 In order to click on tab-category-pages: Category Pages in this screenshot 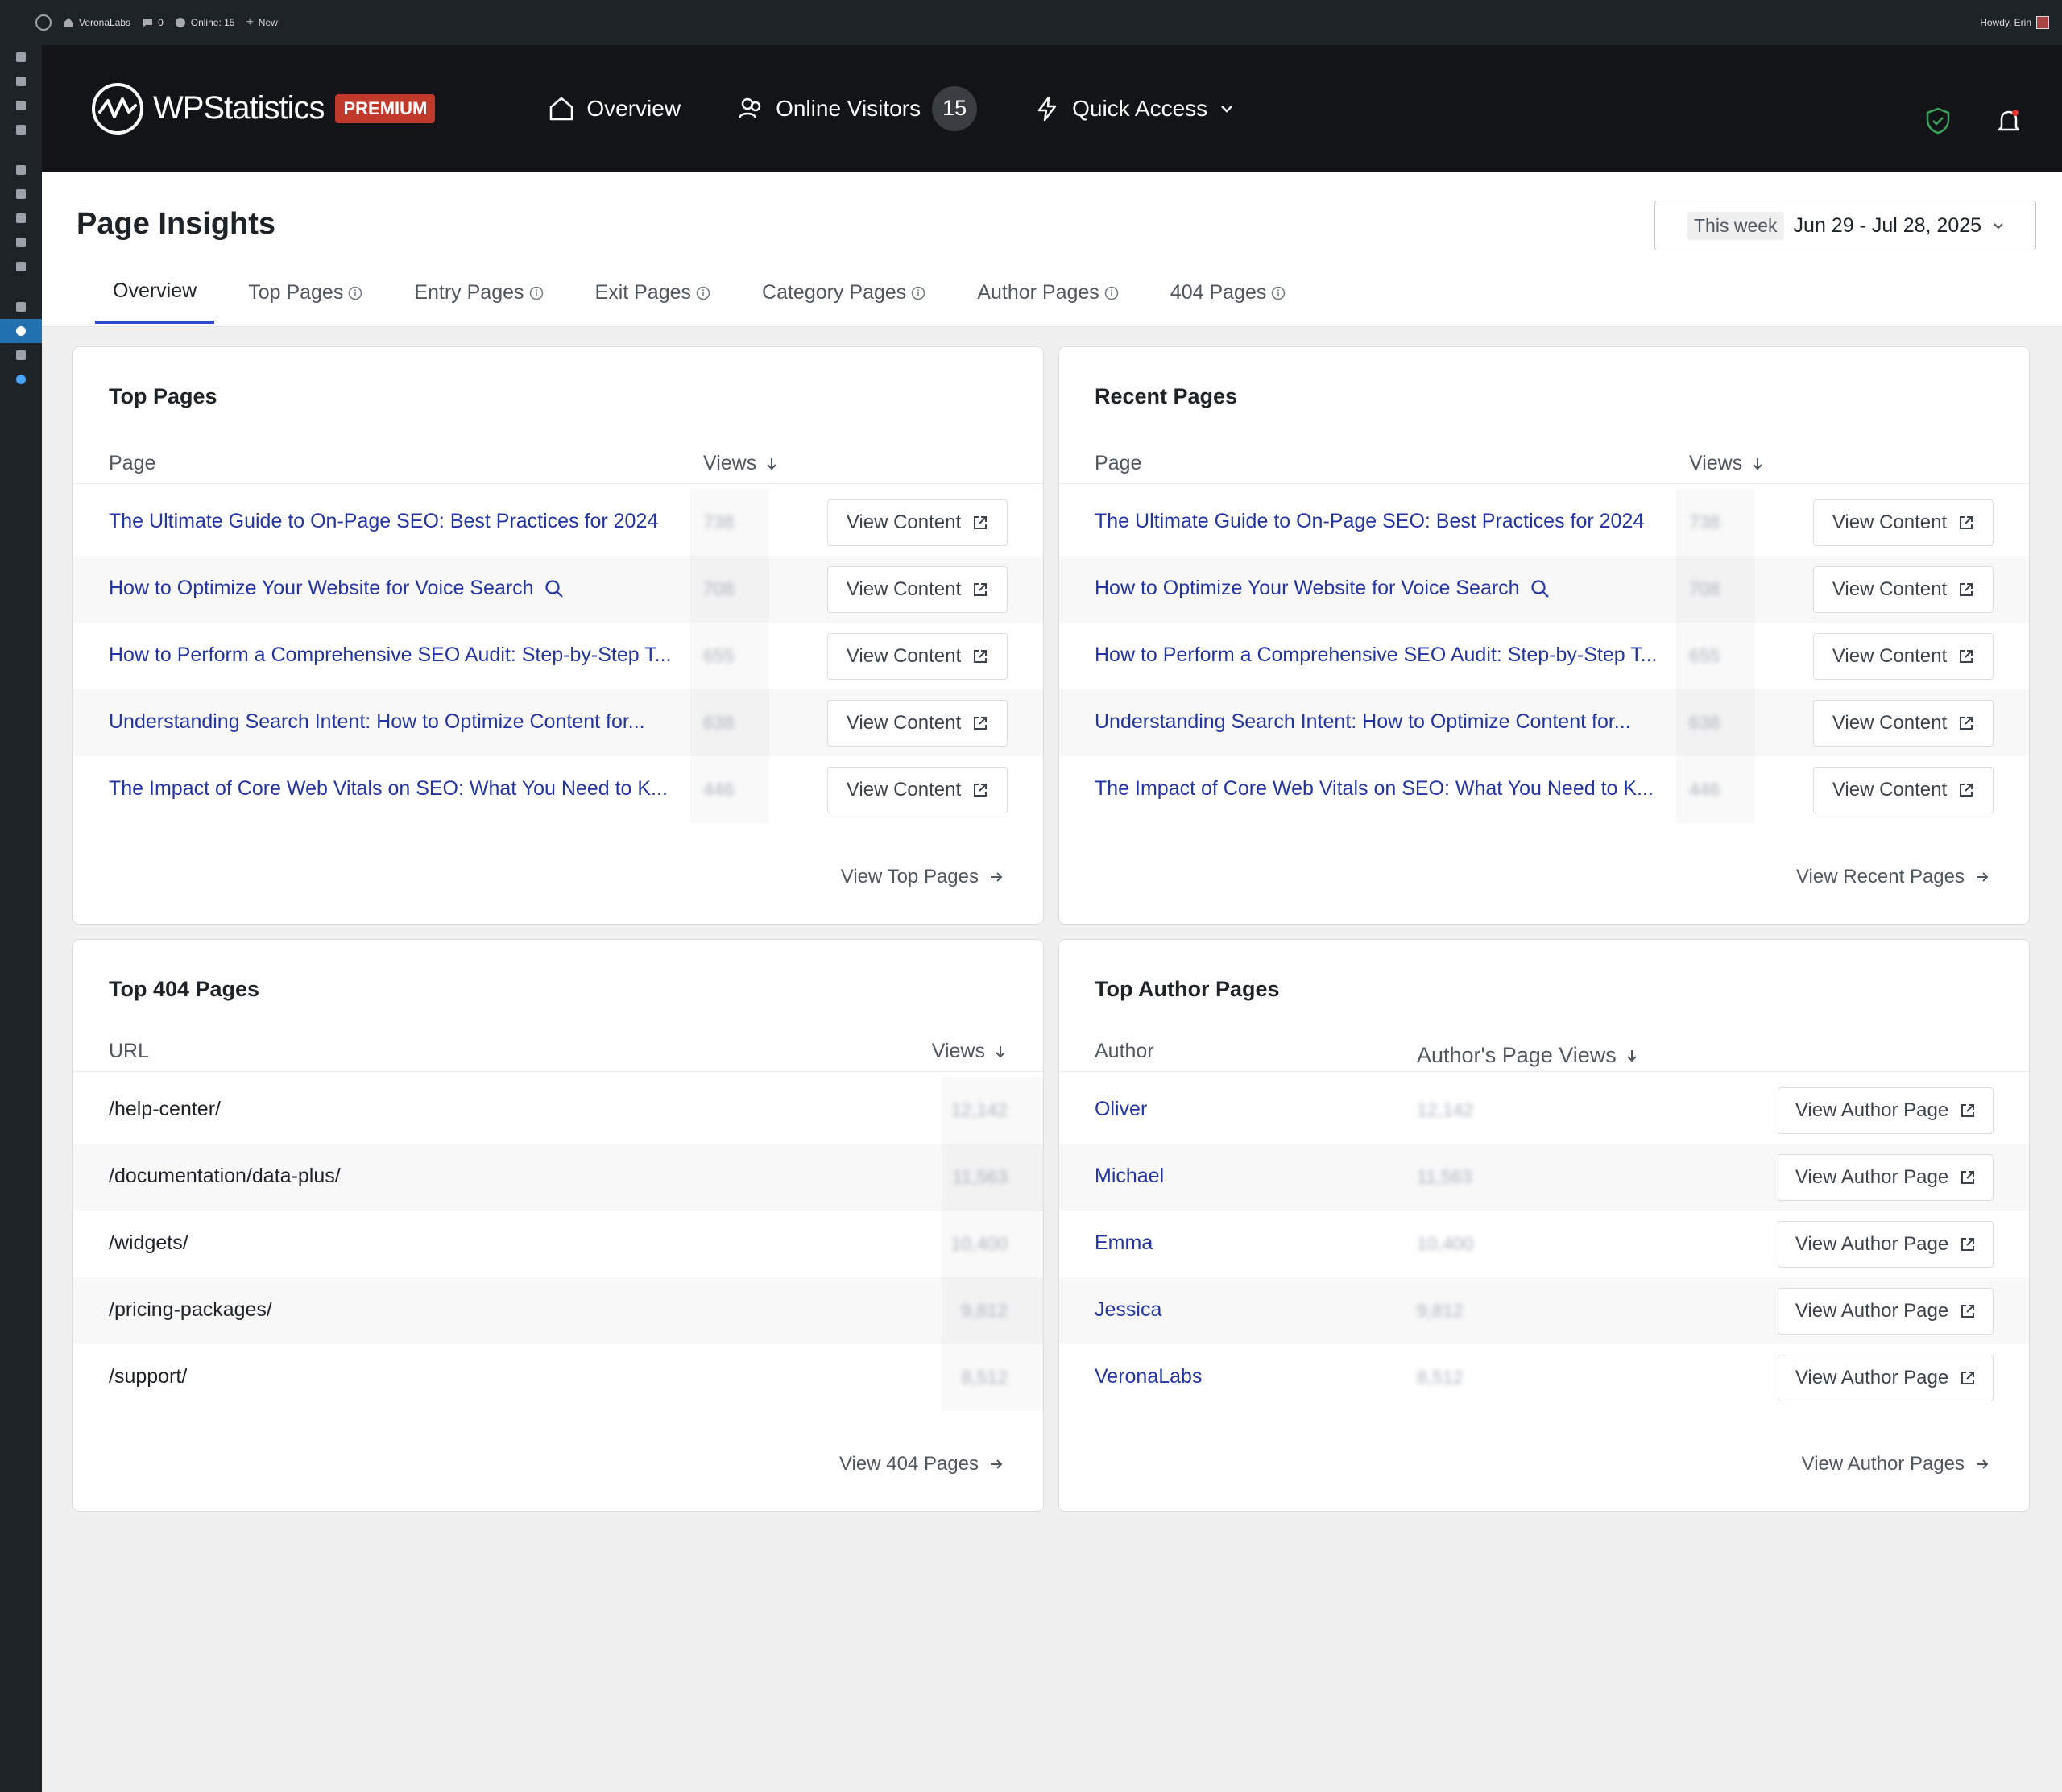, I will do `click(844, 301)`.